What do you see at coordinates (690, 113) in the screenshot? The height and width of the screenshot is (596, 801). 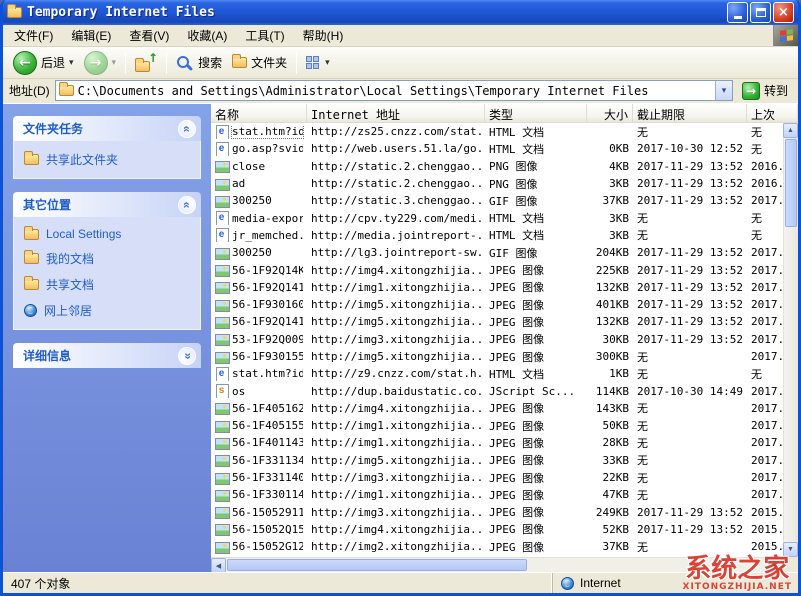 I see `column-header-expires: 截止期限` at bounding box center [690, 113].